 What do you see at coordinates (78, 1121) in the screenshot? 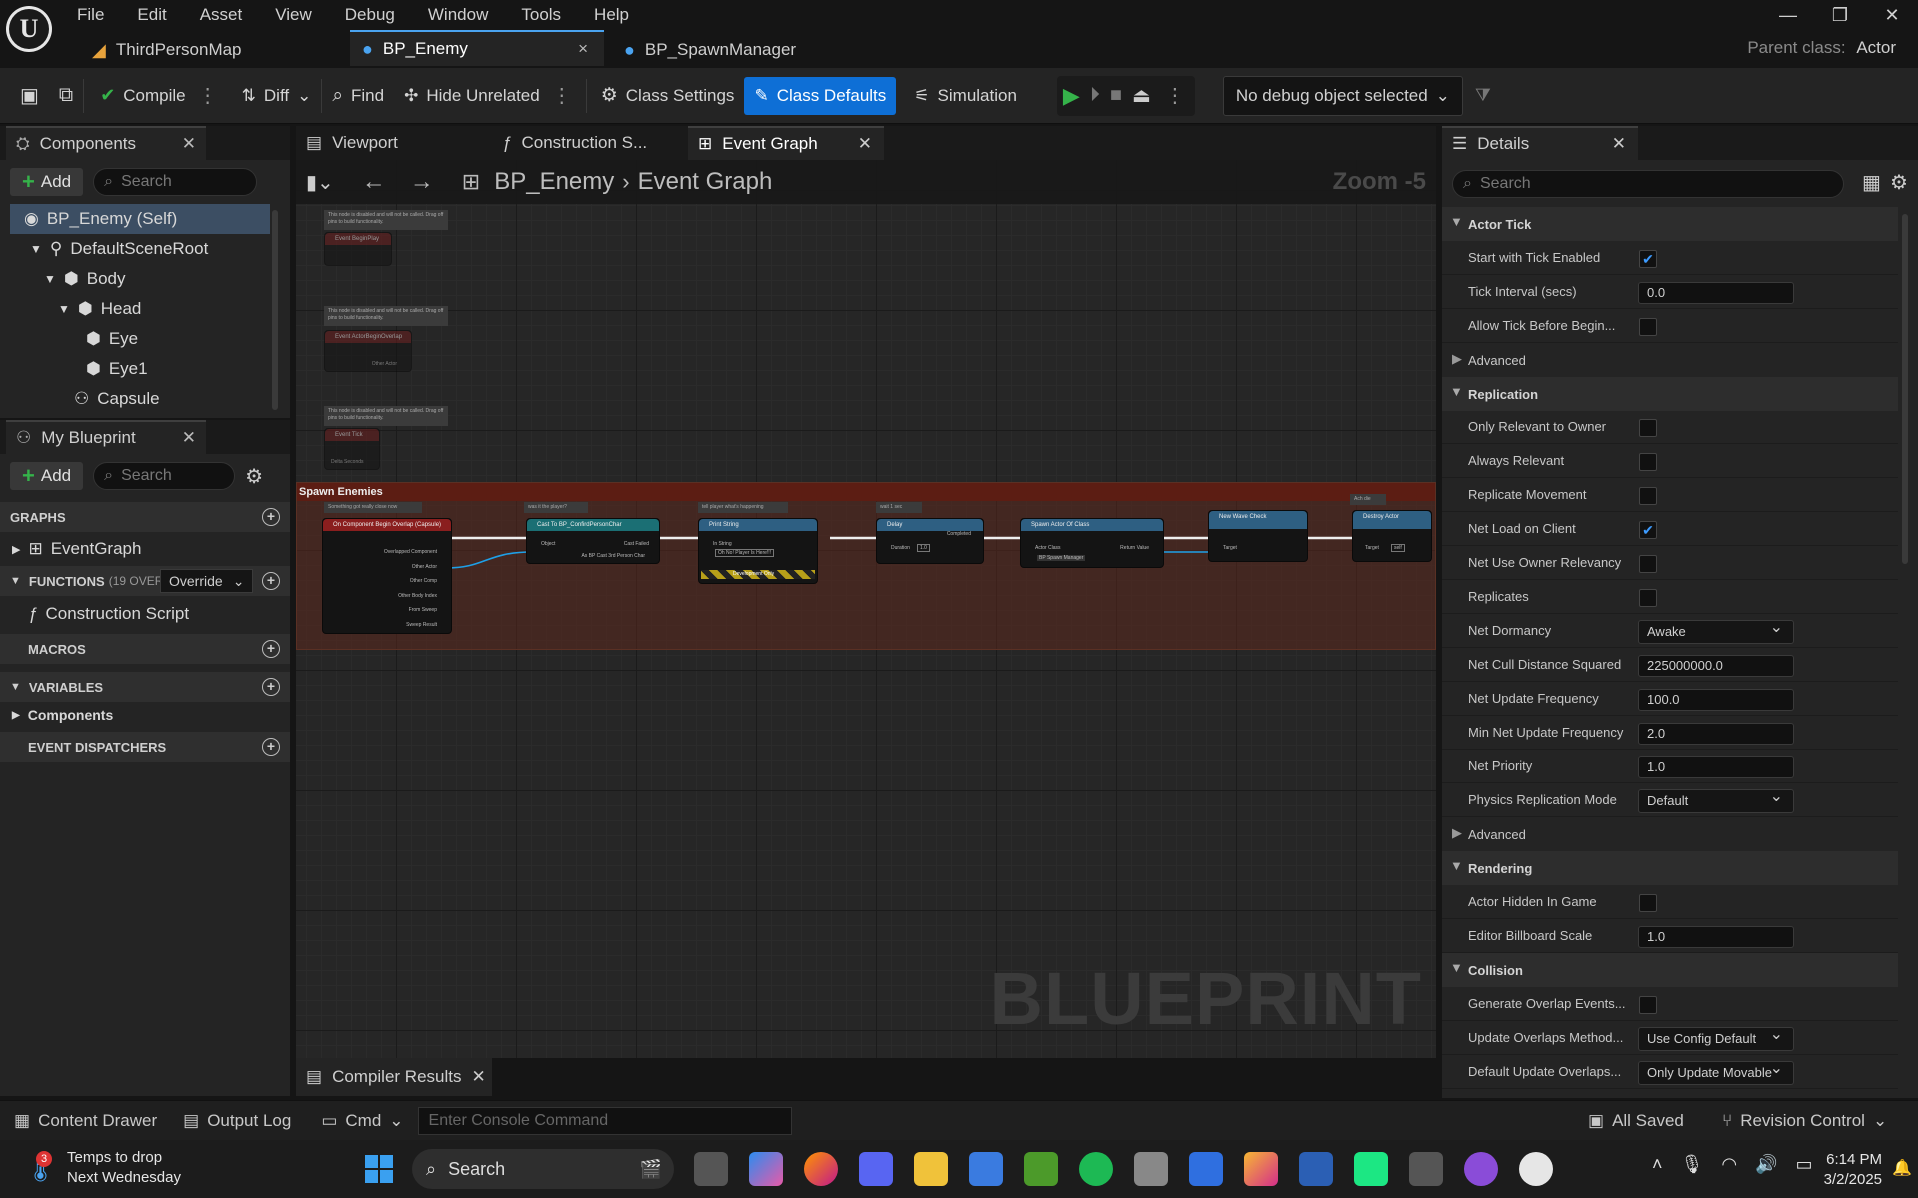
I see `content-drawer-button: ▦ Content Drawer` at bounding box center [78, 1121].